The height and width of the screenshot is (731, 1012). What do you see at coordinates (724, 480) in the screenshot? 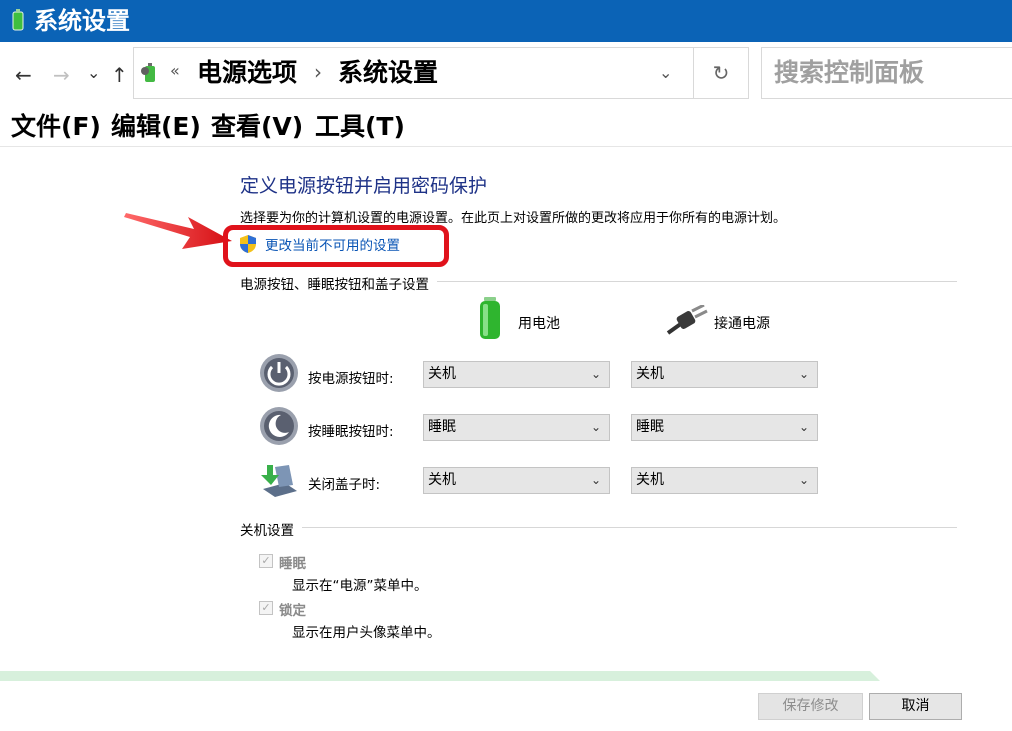
I see `lid-close-plugged-select: 关机 ⌄` at bounding box center [724, 480].